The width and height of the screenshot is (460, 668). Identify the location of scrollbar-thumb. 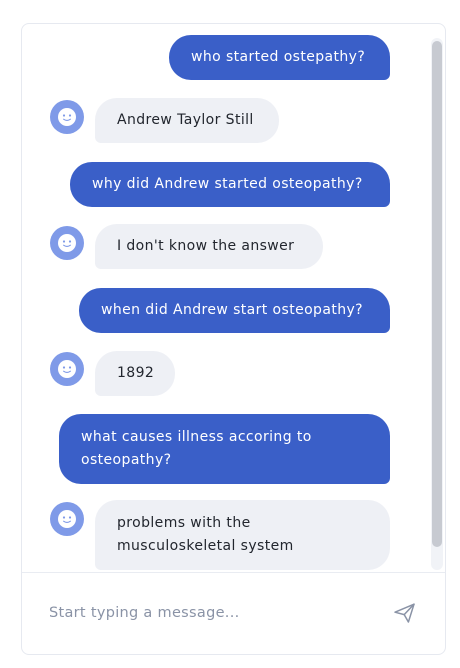
(437, 294).